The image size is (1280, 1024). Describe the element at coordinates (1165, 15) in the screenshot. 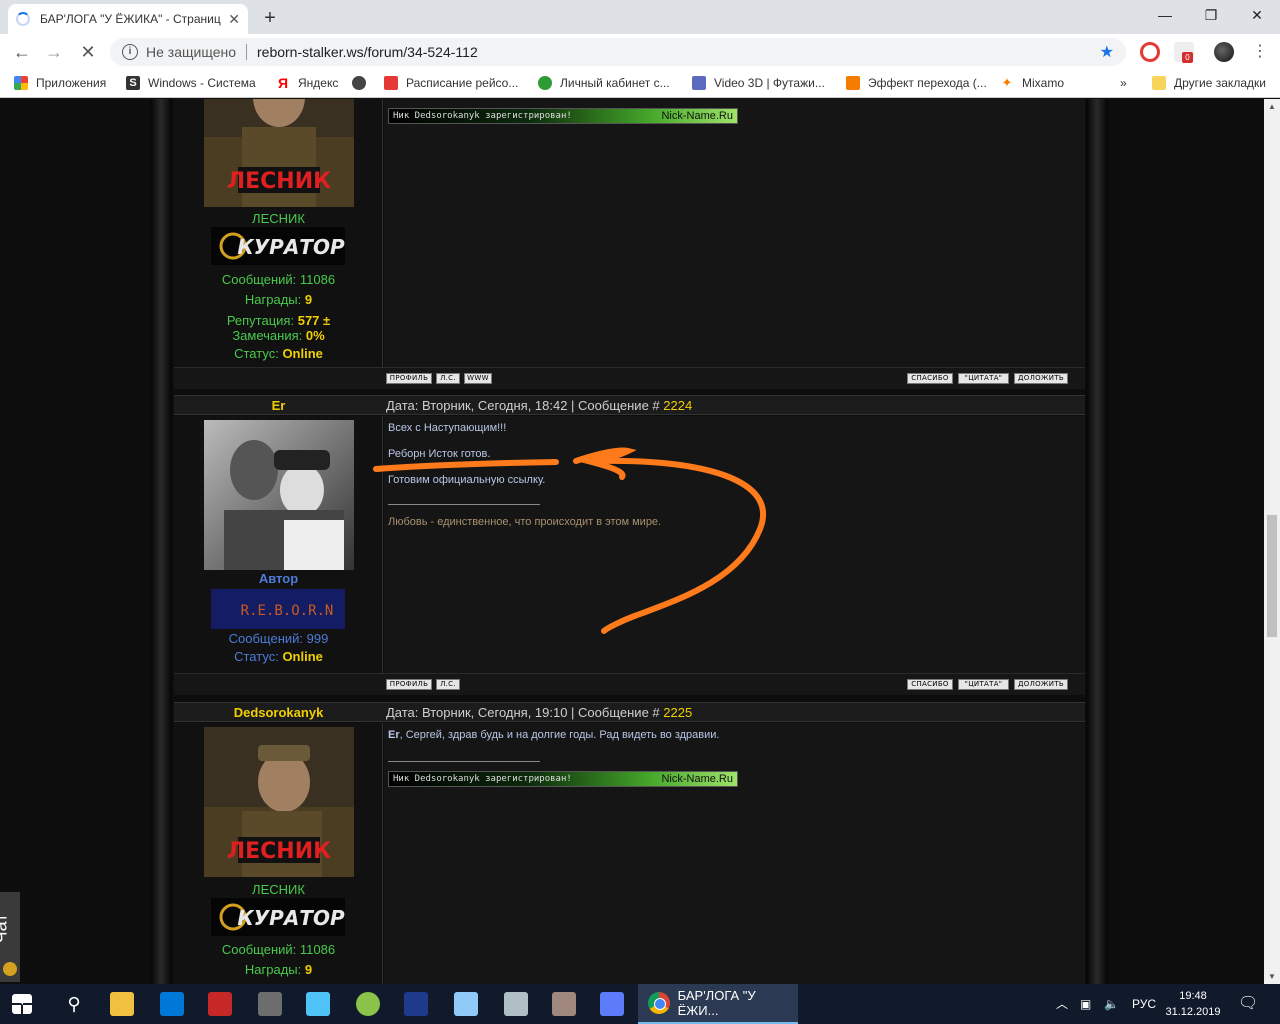

I see `minimize-button: —` at that location.